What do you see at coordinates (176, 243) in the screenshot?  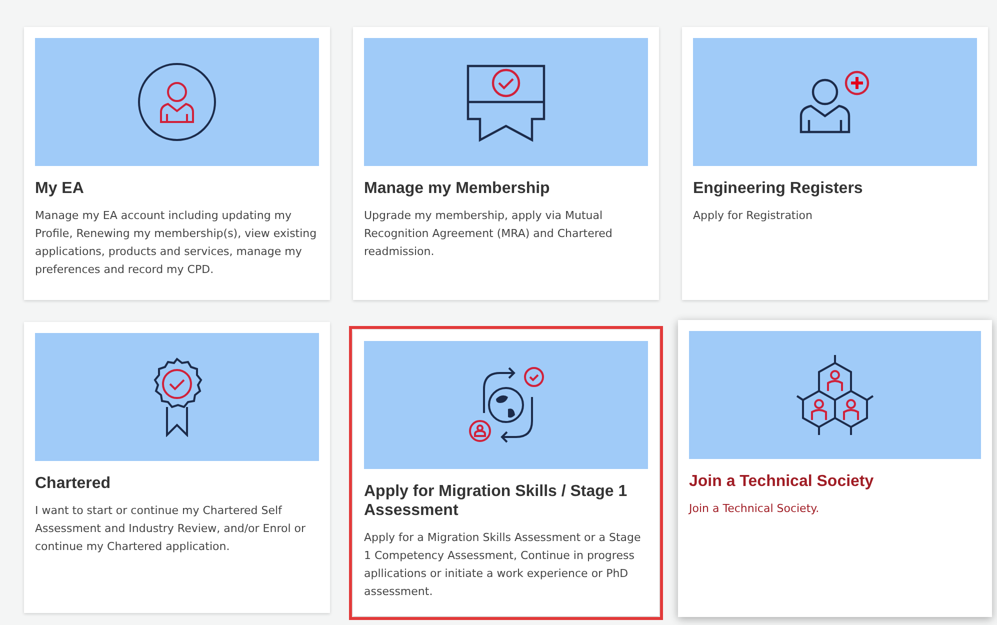 I see `card-description: Manage my EA account including updating my Profile, Renewing my membership(s), view existing applications, products and services, manage my preferences and record my CPD.` at bounding box center [176, 243].